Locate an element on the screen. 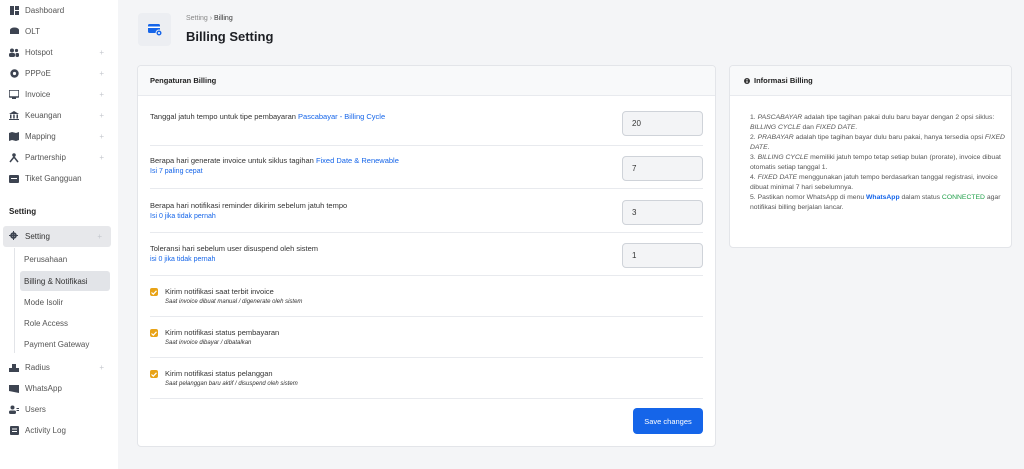 This screenshot has height=469, width=1024. sidebar-subitem-billing-notifikasi: Billing & Notifikasi is located at coordinates (65, 281).